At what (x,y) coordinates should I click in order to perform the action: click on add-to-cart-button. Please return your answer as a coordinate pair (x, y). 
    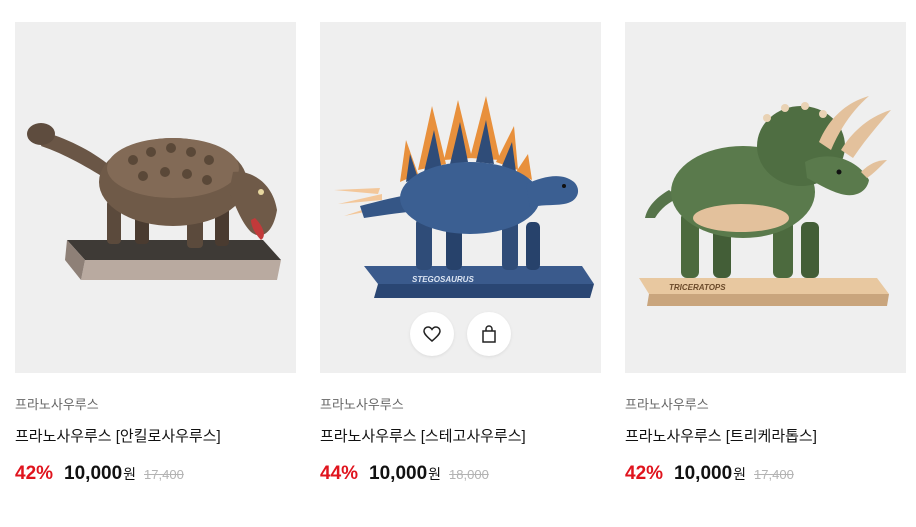
    Looking at the image, I should click on (489, 334).